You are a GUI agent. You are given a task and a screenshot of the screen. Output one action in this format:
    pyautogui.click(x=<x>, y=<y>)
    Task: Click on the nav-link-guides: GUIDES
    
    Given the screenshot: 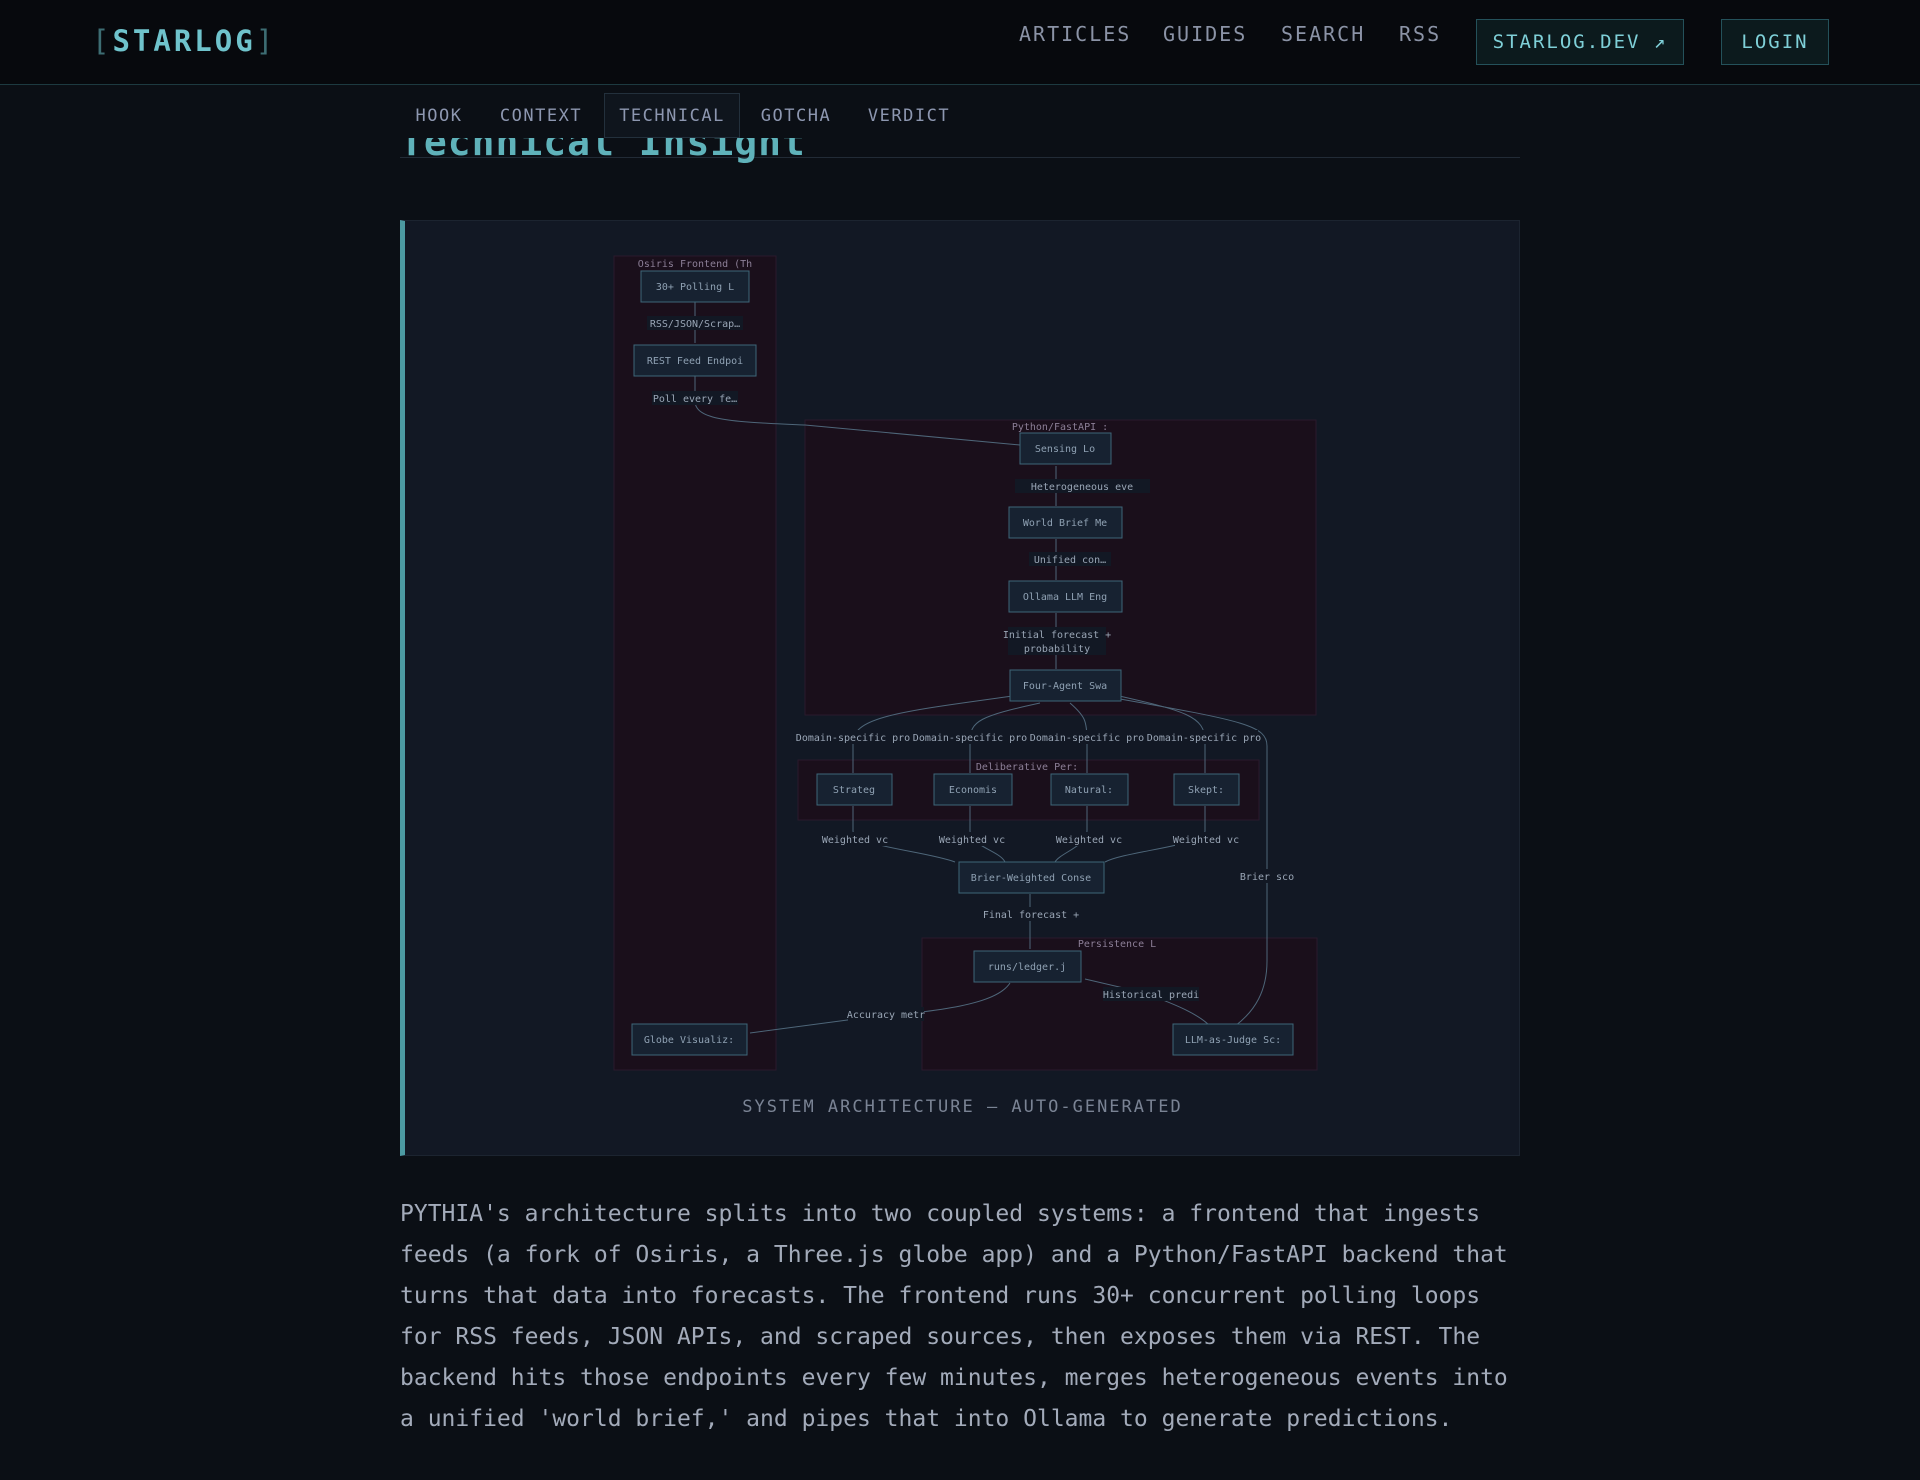 What is the action you would take?
    pyautogui.click(x=1205, y=34)
    